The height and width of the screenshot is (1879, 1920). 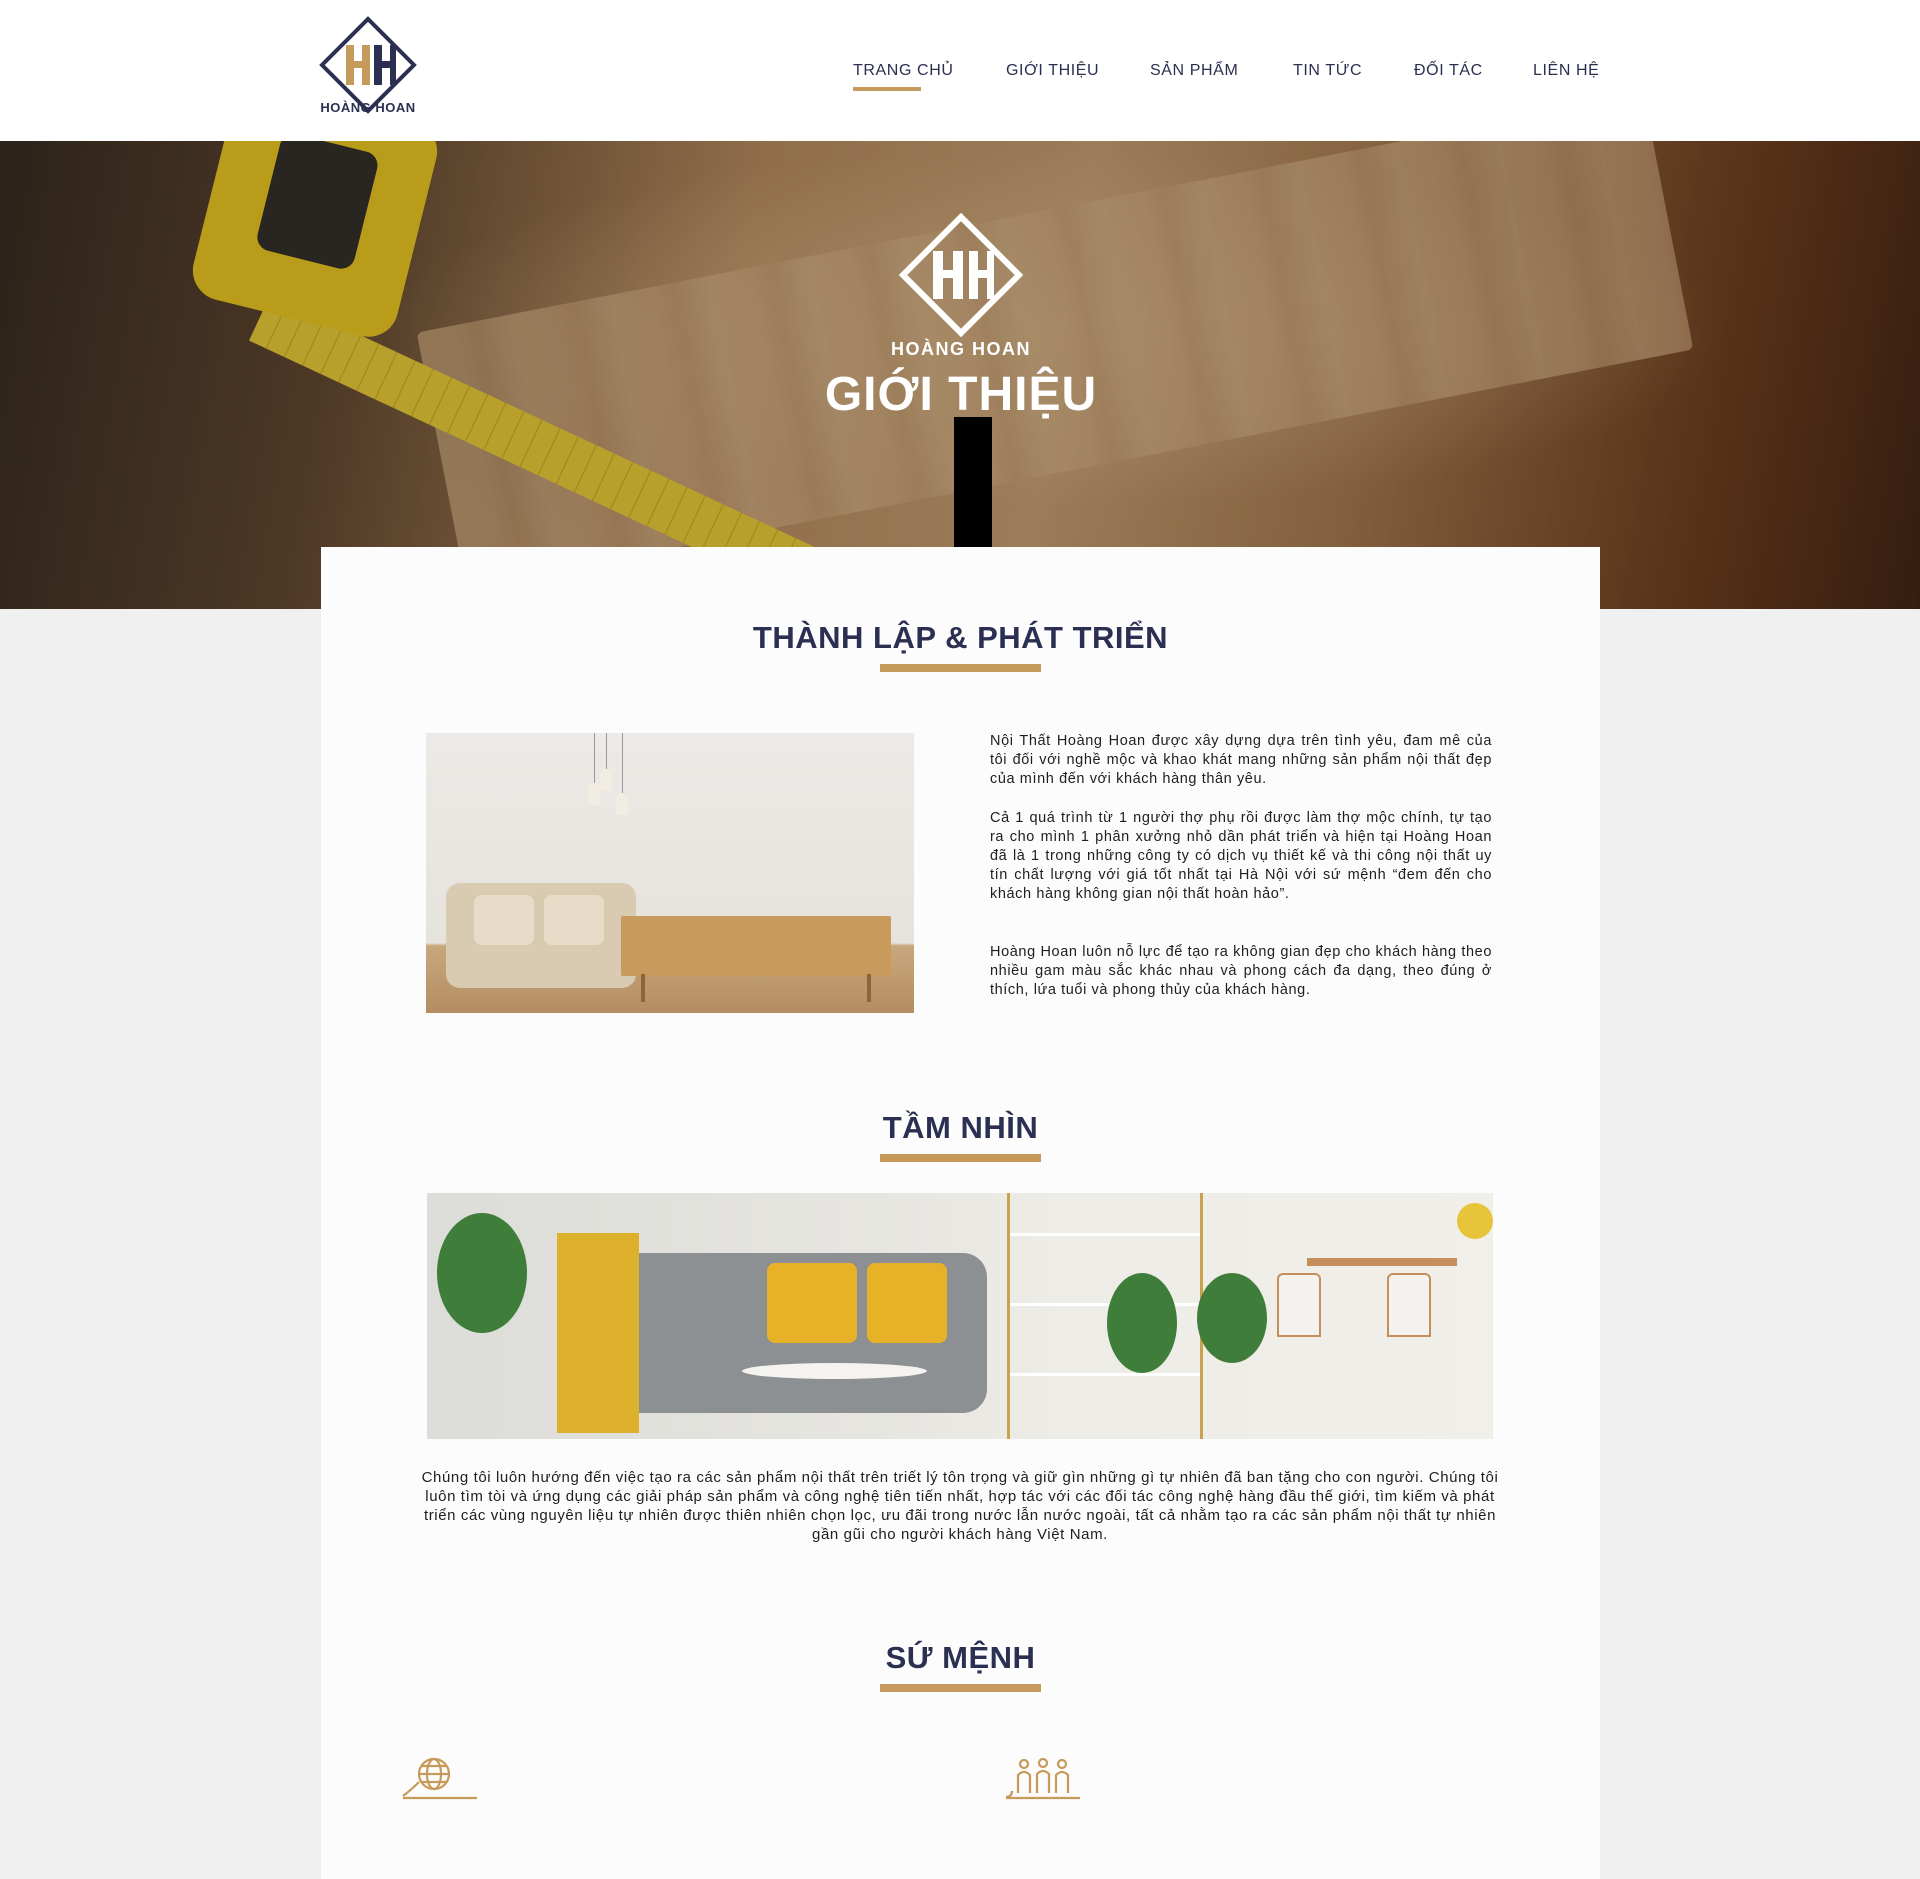 I want to click on nav-item-label: TRANG CHỦ, so click(x=903, y=70).